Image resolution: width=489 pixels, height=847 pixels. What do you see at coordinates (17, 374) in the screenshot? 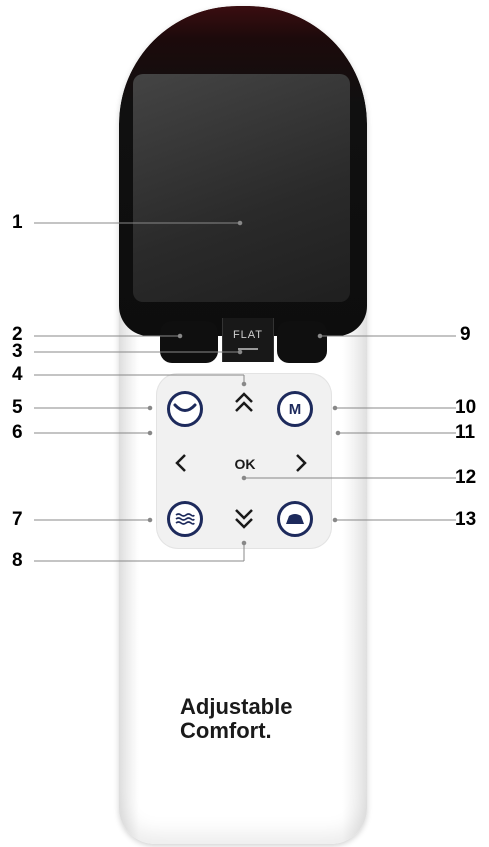
I see `callout-4: 4` at bounding box center [17, 374].